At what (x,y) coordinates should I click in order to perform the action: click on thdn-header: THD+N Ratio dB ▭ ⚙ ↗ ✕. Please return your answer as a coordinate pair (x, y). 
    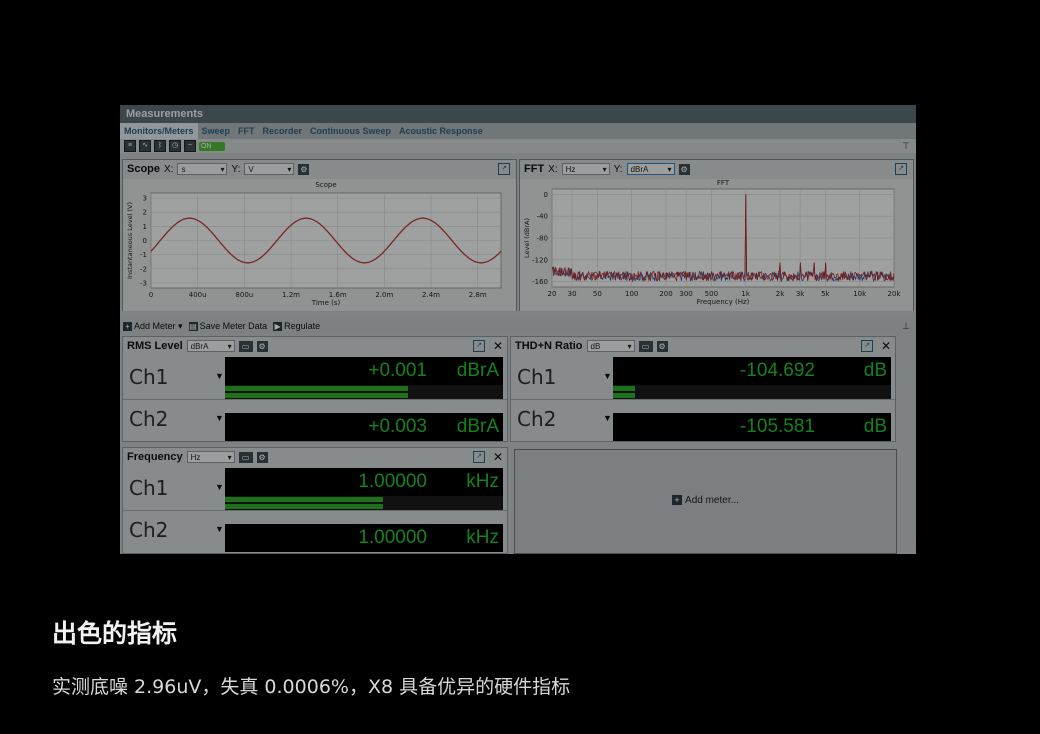
    Looking at the image, I should click on (703, 346).